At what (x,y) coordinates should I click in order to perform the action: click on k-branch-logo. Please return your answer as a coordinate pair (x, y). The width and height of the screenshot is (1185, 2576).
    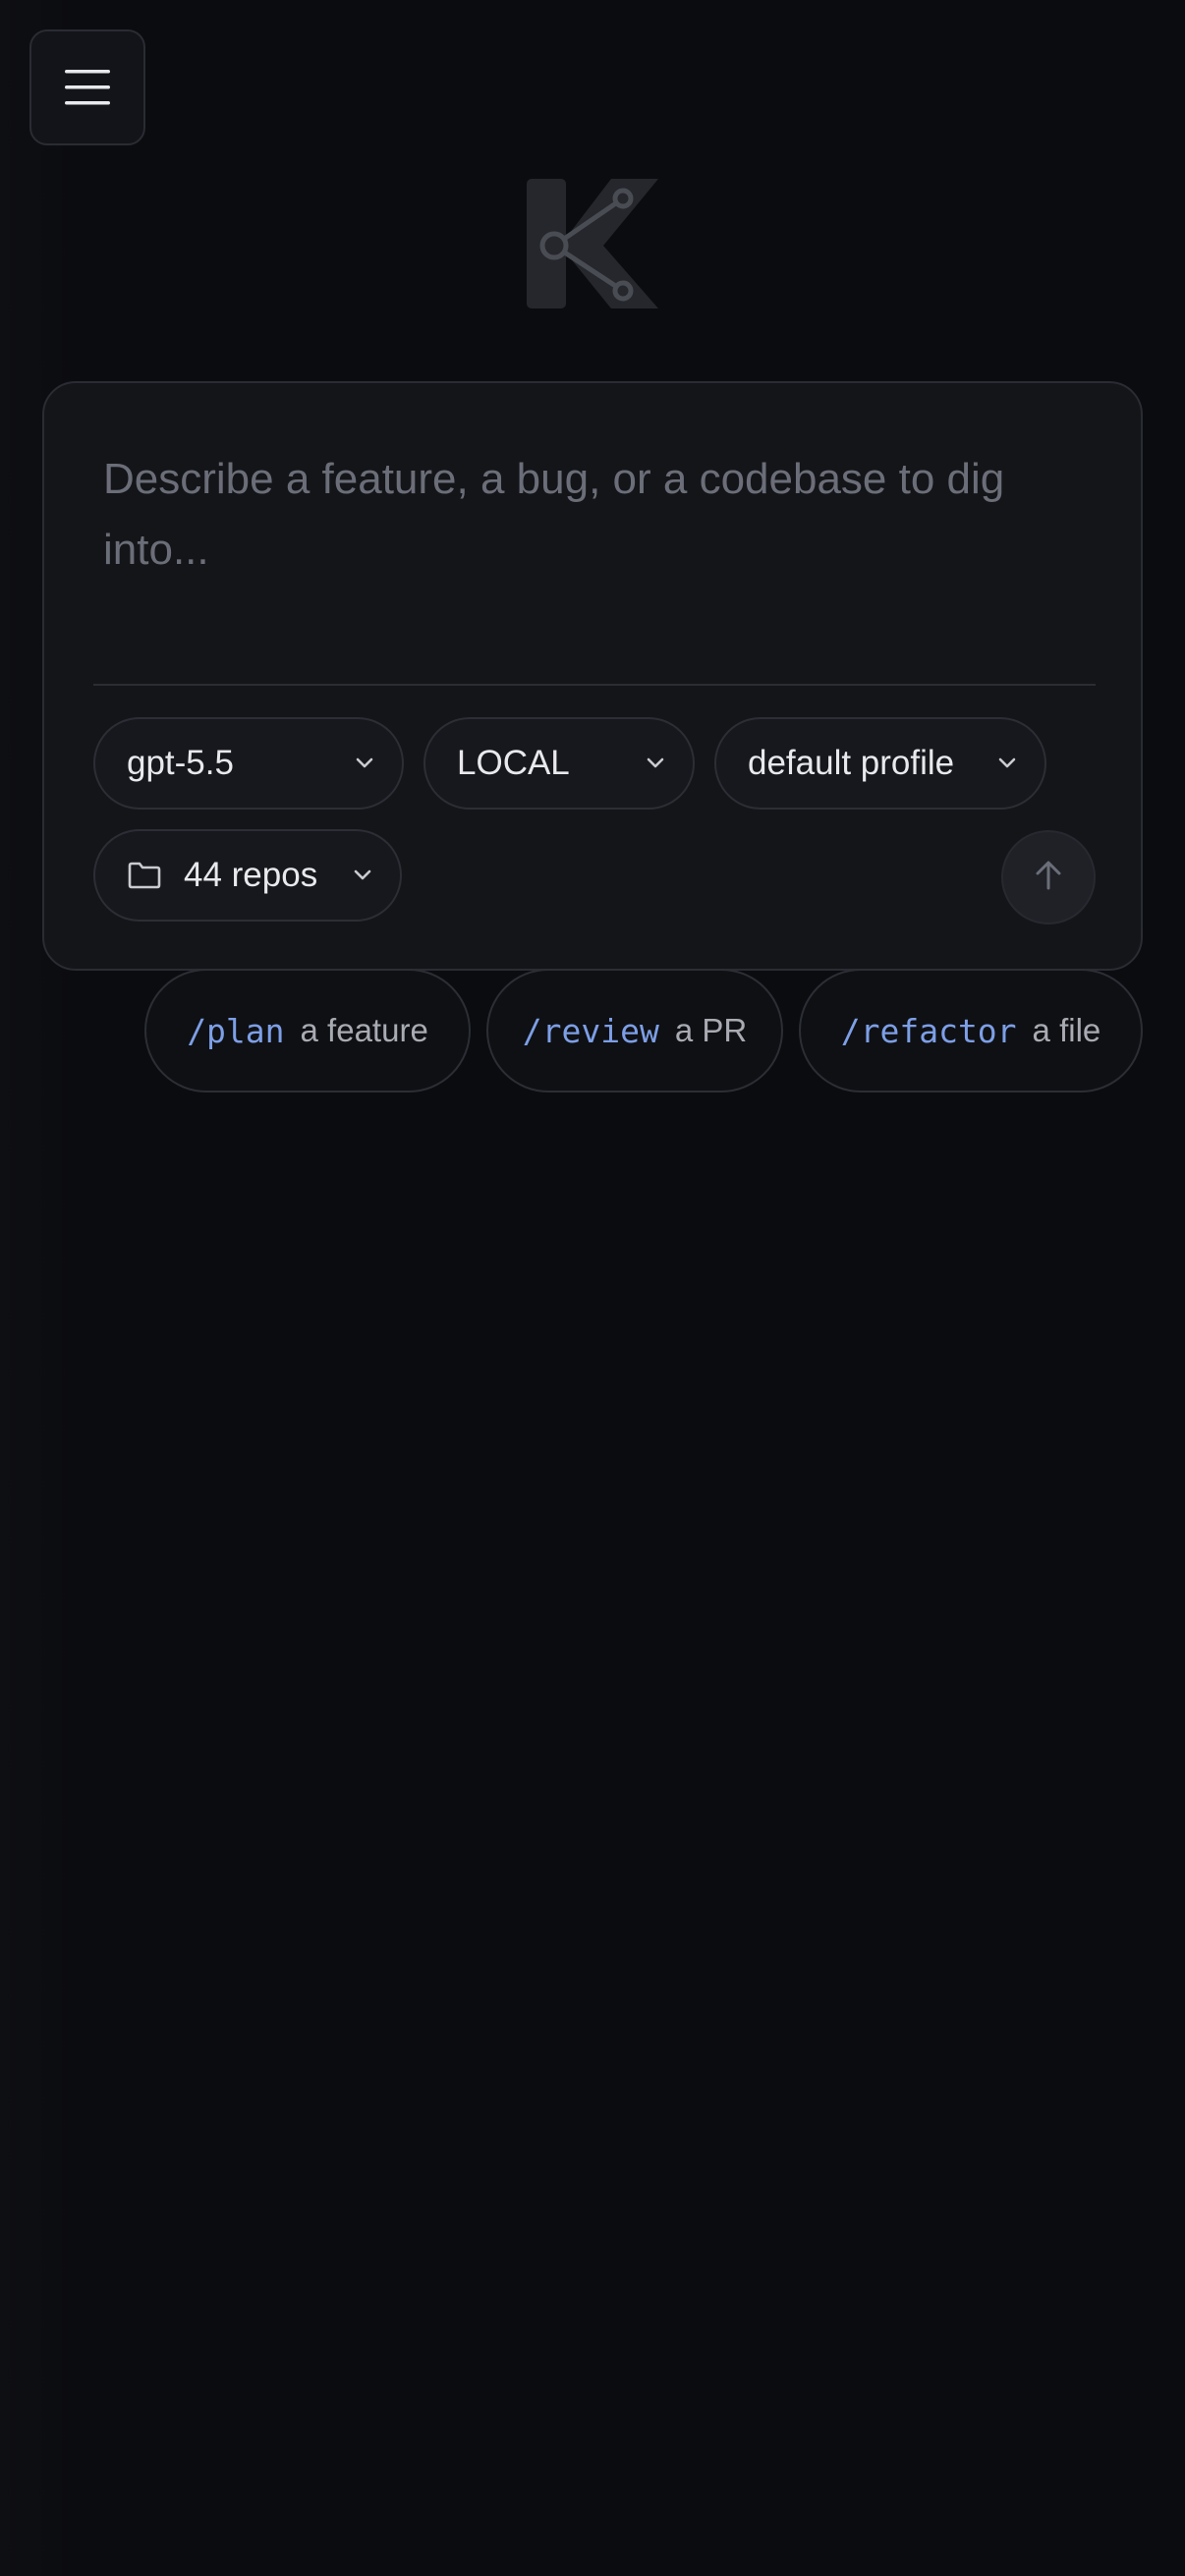
    Looking at the image, I should click on (590, 244).